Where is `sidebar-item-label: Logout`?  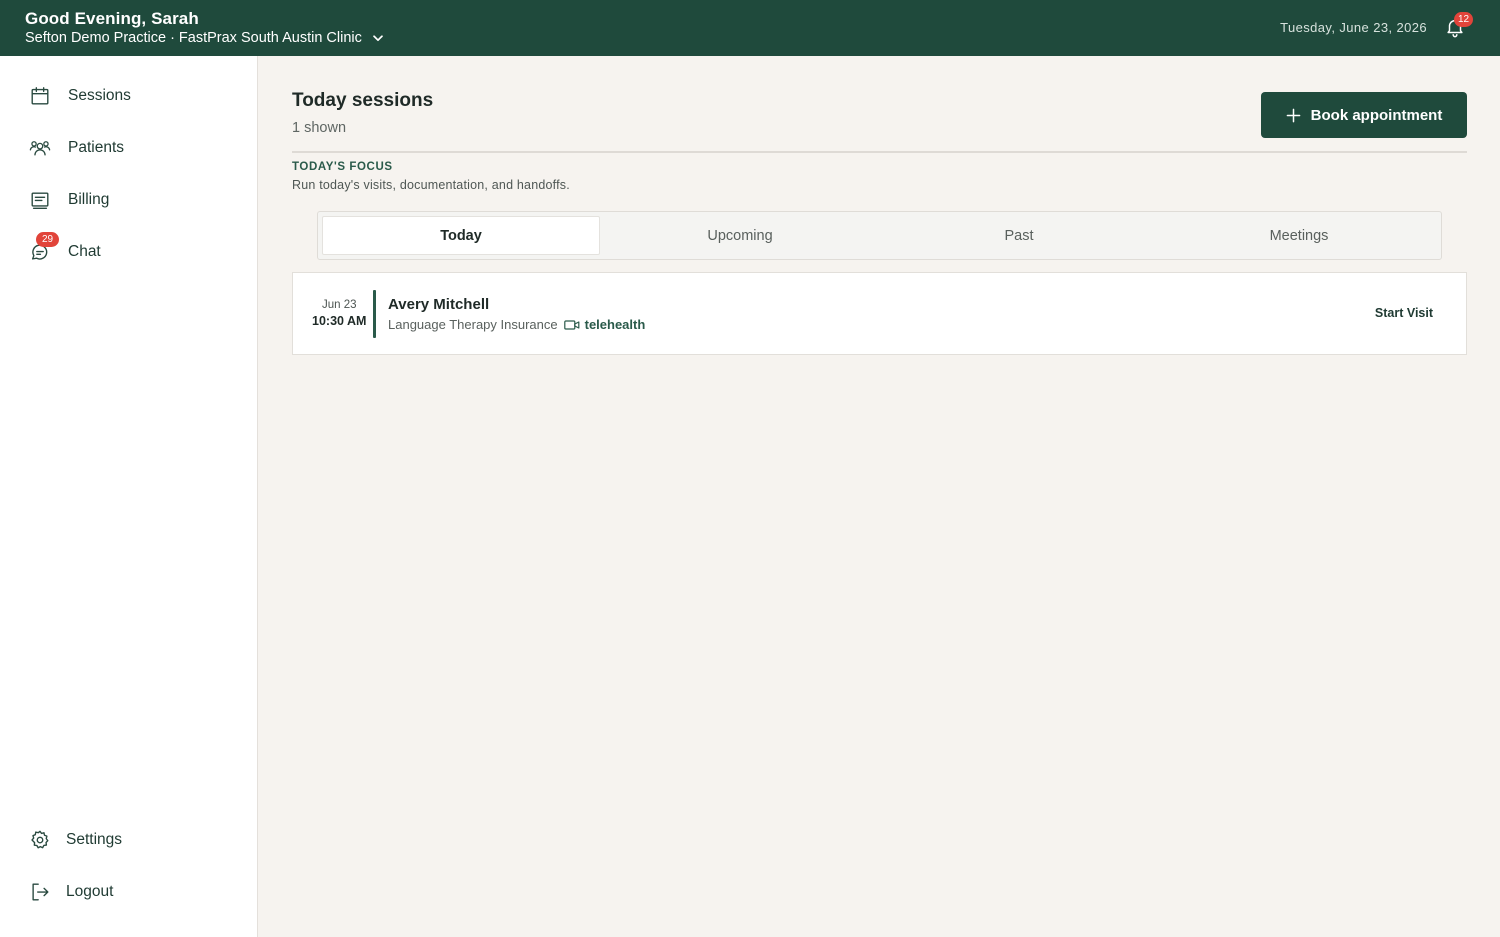 sidebar-item-label: Logout is located at coordinates (90, 891).